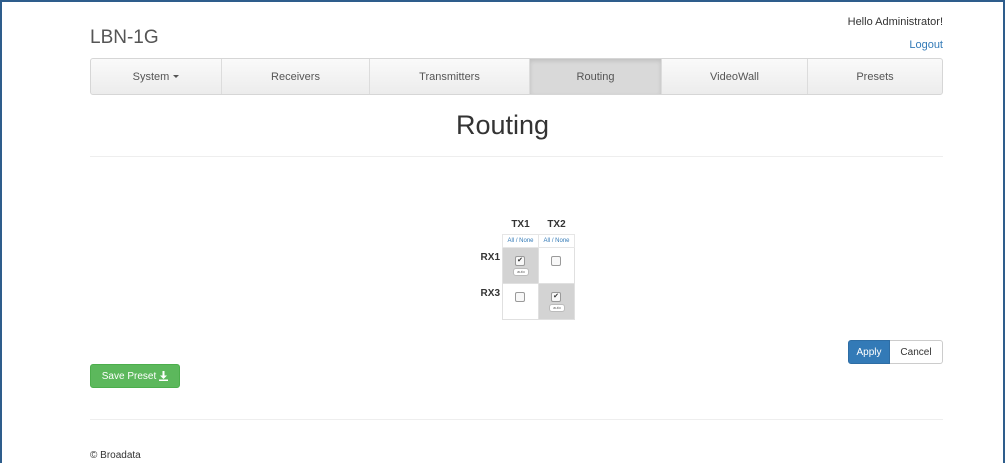  I want to click on route-cell-rx1-tx1: ✔ auto, so click(520, 265).